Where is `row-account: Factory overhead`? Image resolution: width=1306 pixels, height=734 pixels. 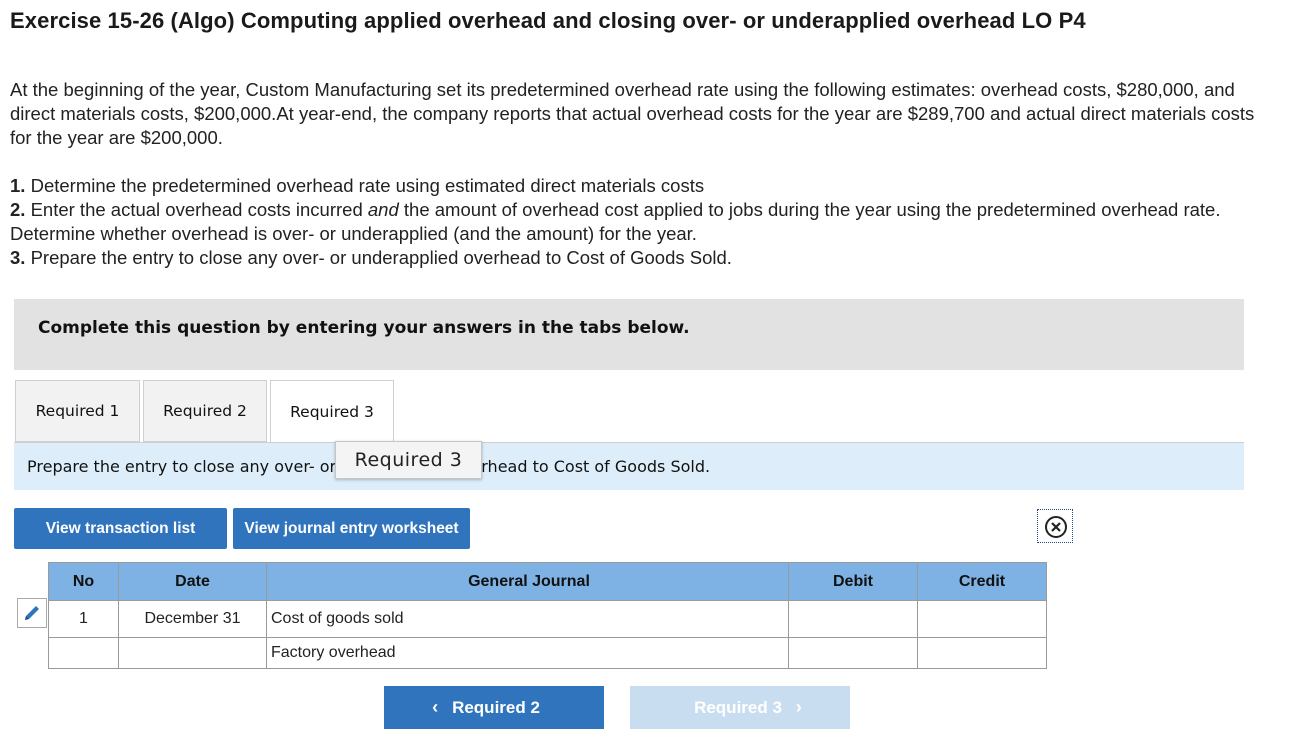
row-account: Factory overhead is located at coordinates (527, 653).